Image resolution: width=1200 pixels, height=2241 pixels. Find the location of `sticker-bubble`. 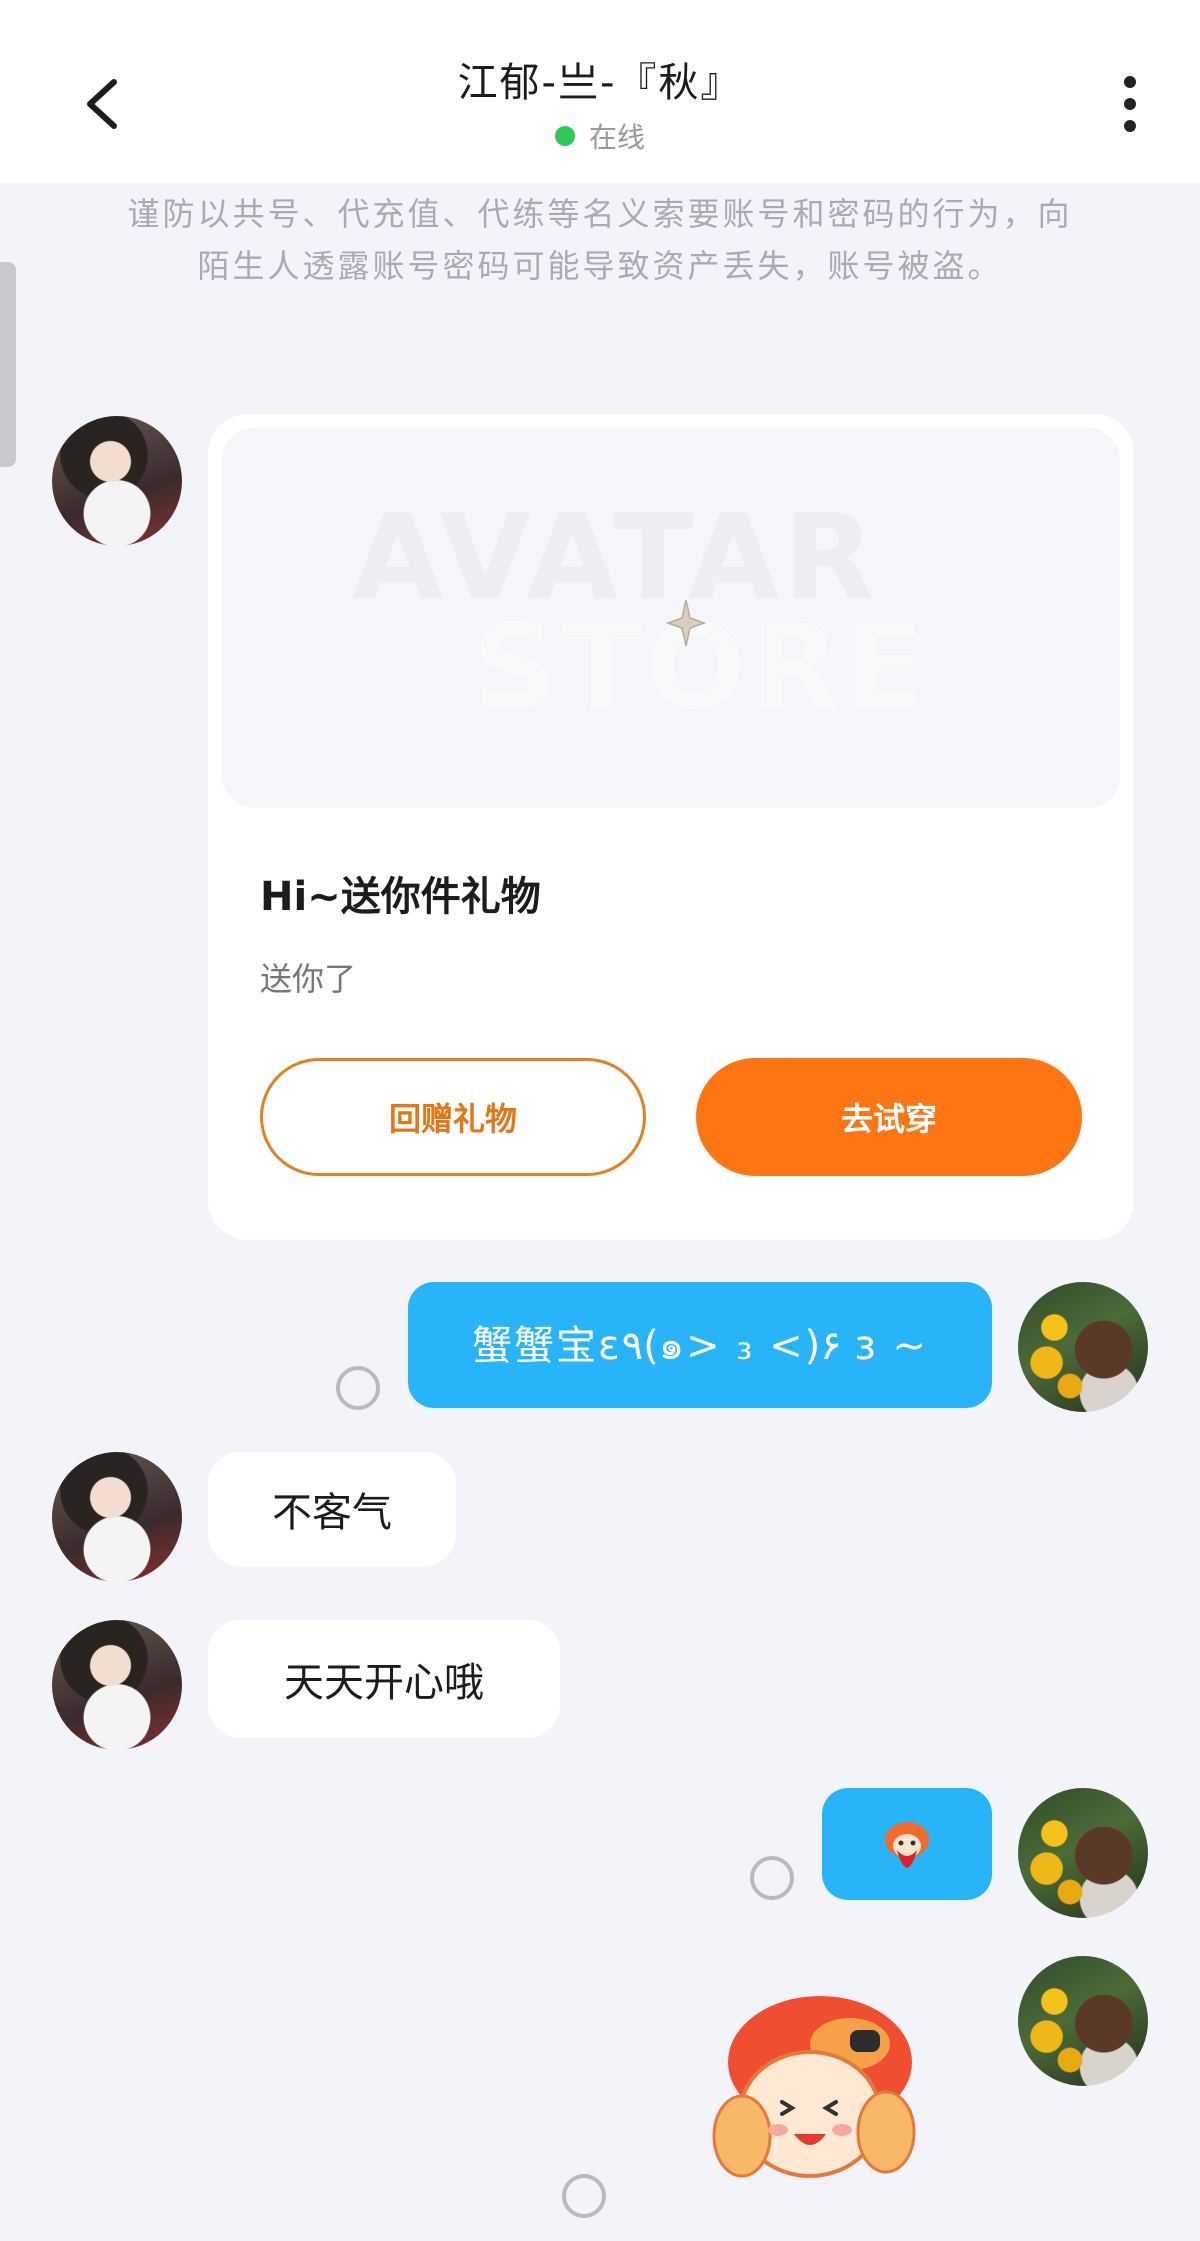

sticker-bubble is located at coordinates (907, 1844).